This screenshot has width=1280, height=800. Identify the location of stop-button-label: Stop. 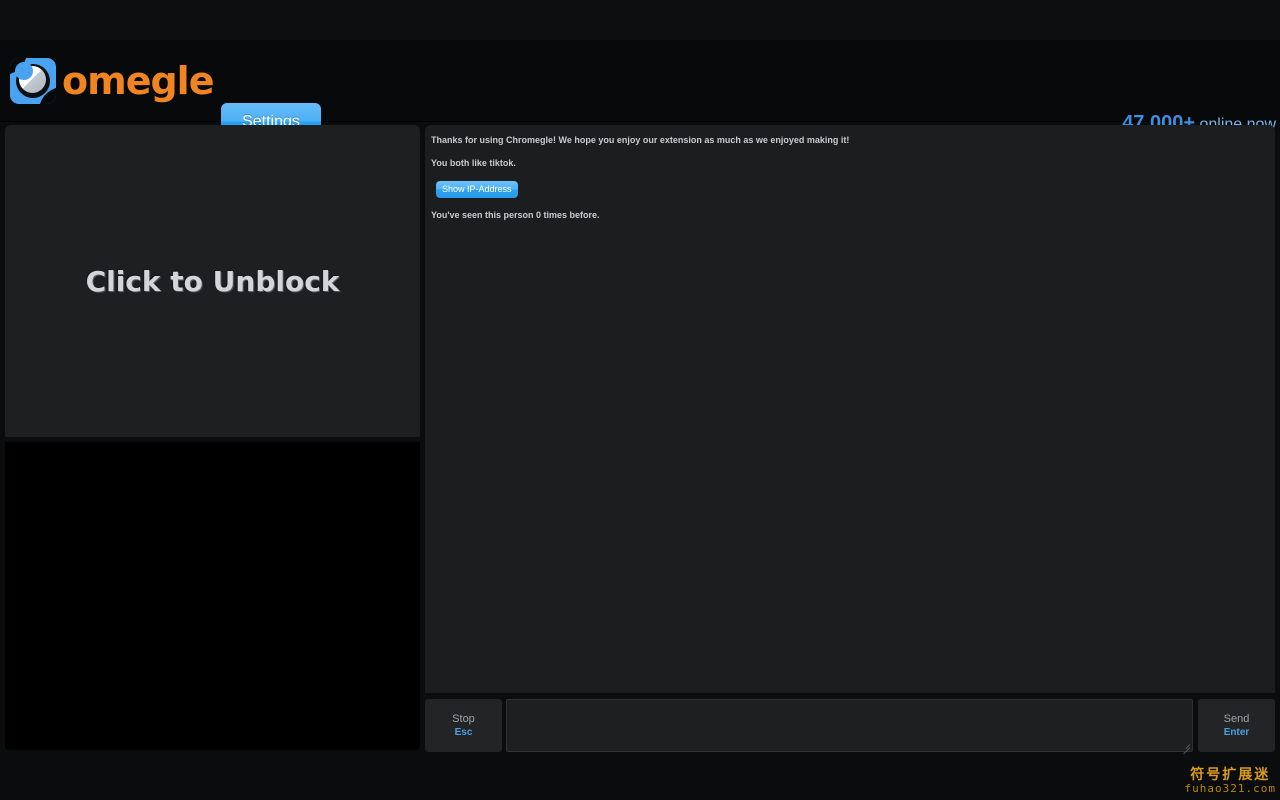
(463, 718).